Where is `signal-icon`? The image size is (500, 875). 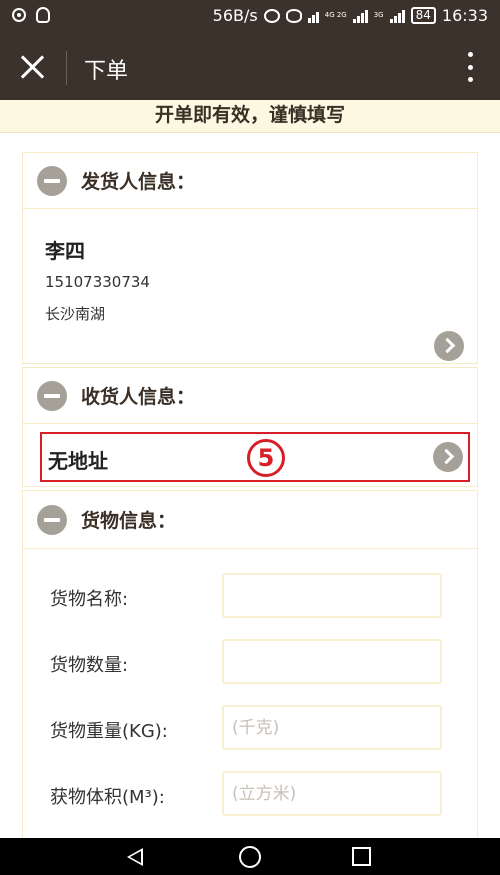
signal-icon is located at coordinates (360, 16).